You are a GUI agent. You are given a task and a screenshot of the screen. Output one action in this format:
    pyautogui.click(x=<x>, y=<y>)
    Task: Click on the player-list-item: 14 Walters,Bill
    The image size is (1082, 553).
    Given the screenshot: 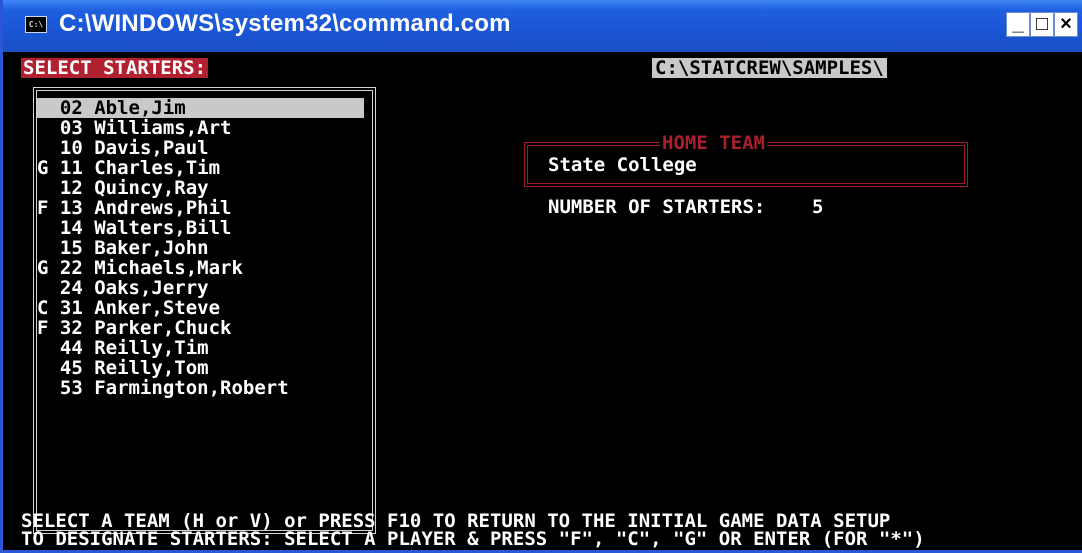 What is the action you would take?
    pyautogui.click(x=200, y=228)
    